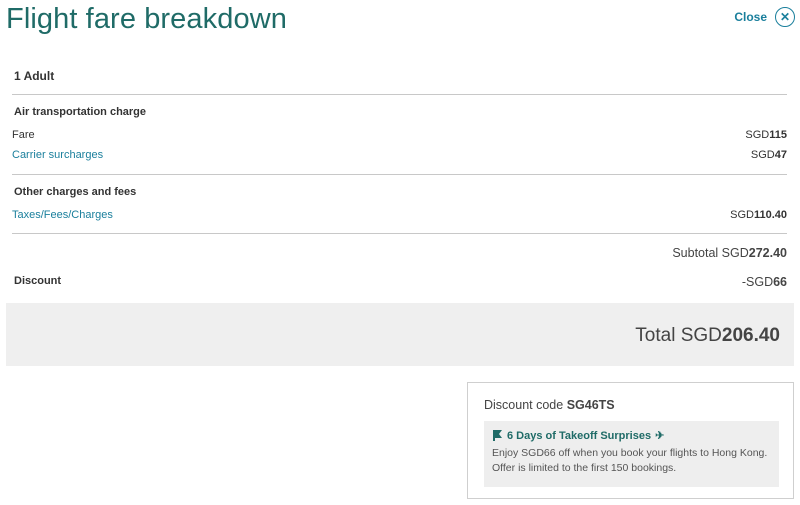  Describe the element at coordinates (399, 135) in the screenshot. I see `fare-row: Fare SGD115` at that location.